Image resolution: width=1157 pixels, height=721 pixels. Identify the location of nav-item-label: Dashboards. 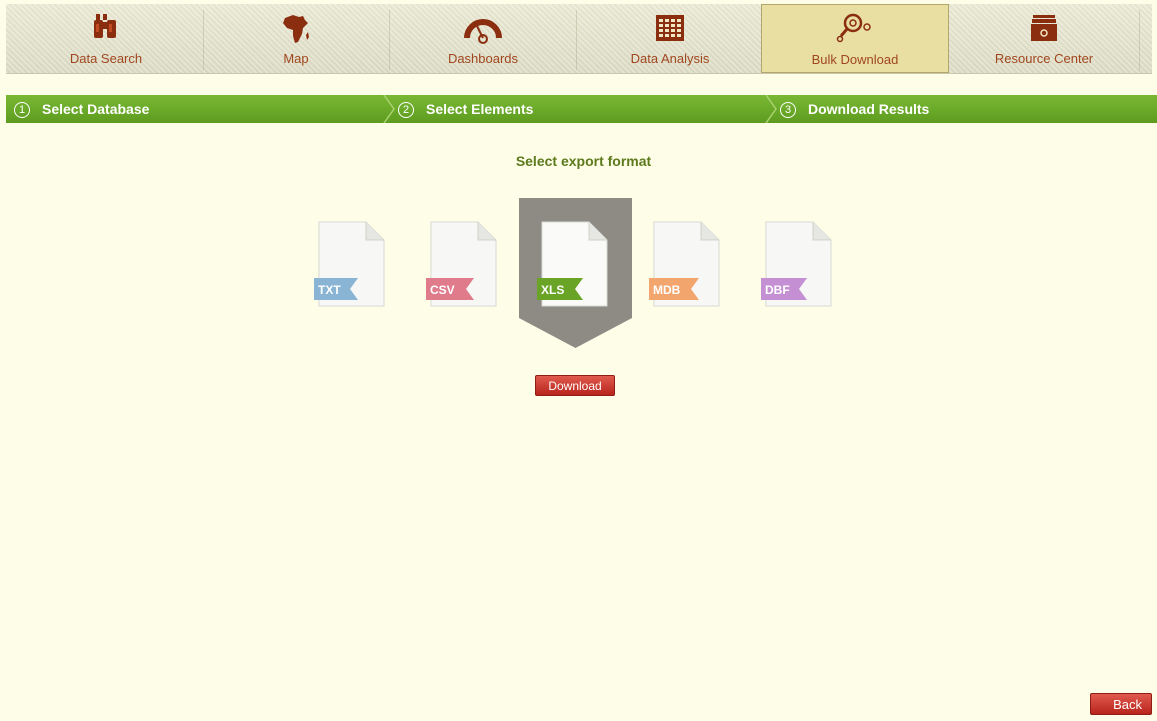
(483, 58).